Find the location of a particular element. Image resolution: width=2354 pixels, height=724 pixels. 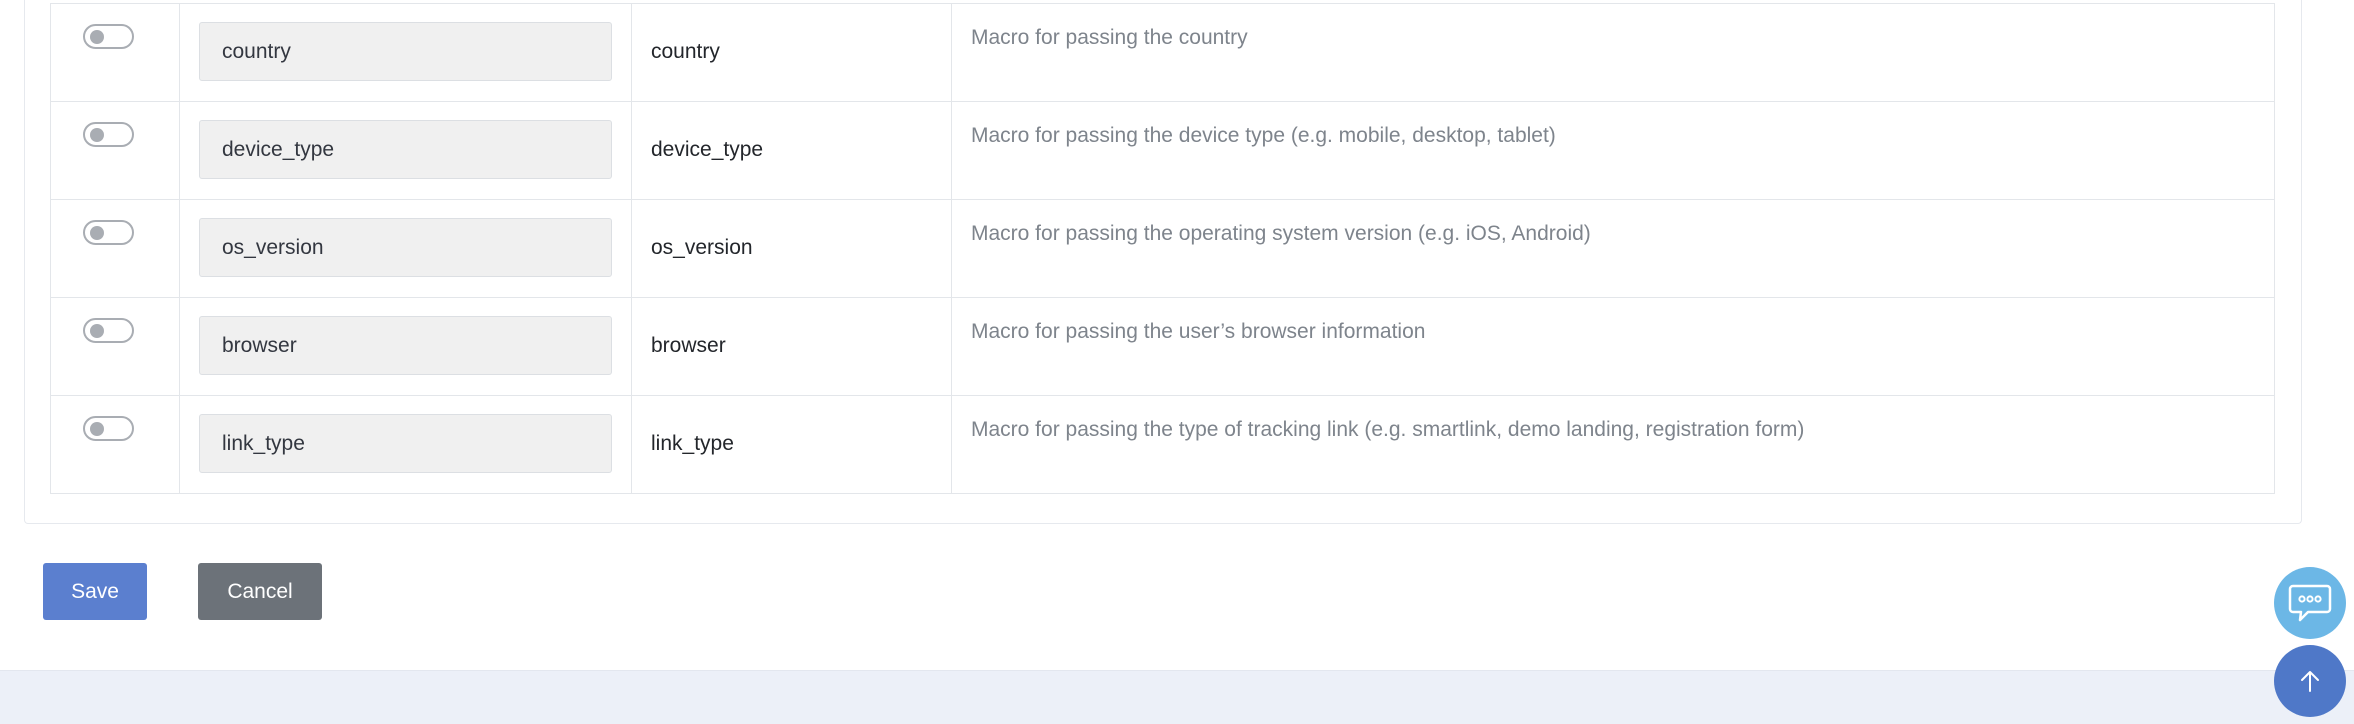

name-cell: link_type is located at coordinates (791, 444).